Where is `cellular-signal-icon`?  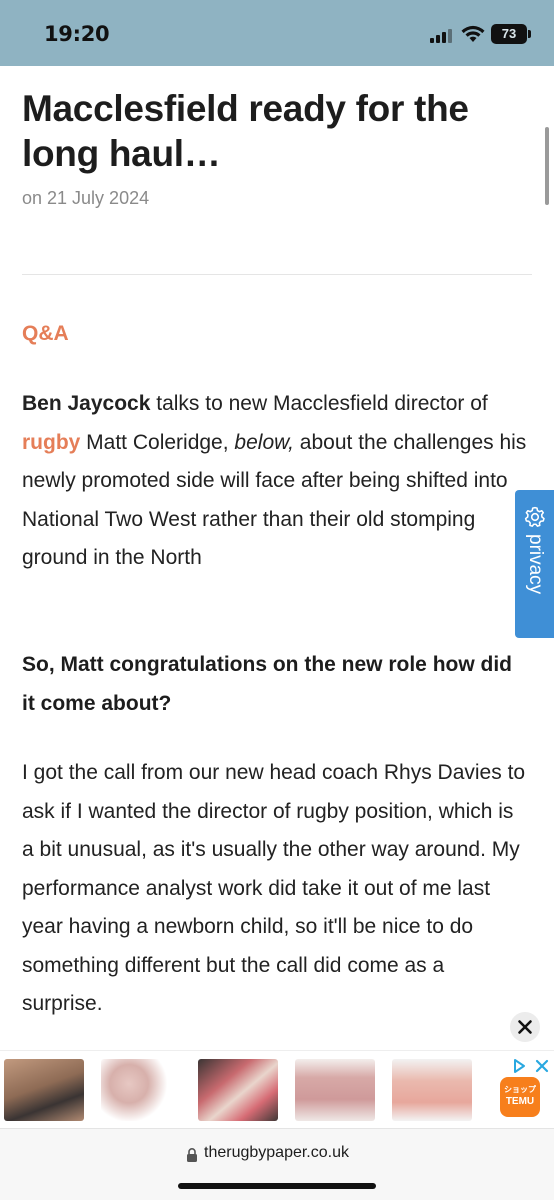 cellular-signal-icon is located at coordinates (443, 35).